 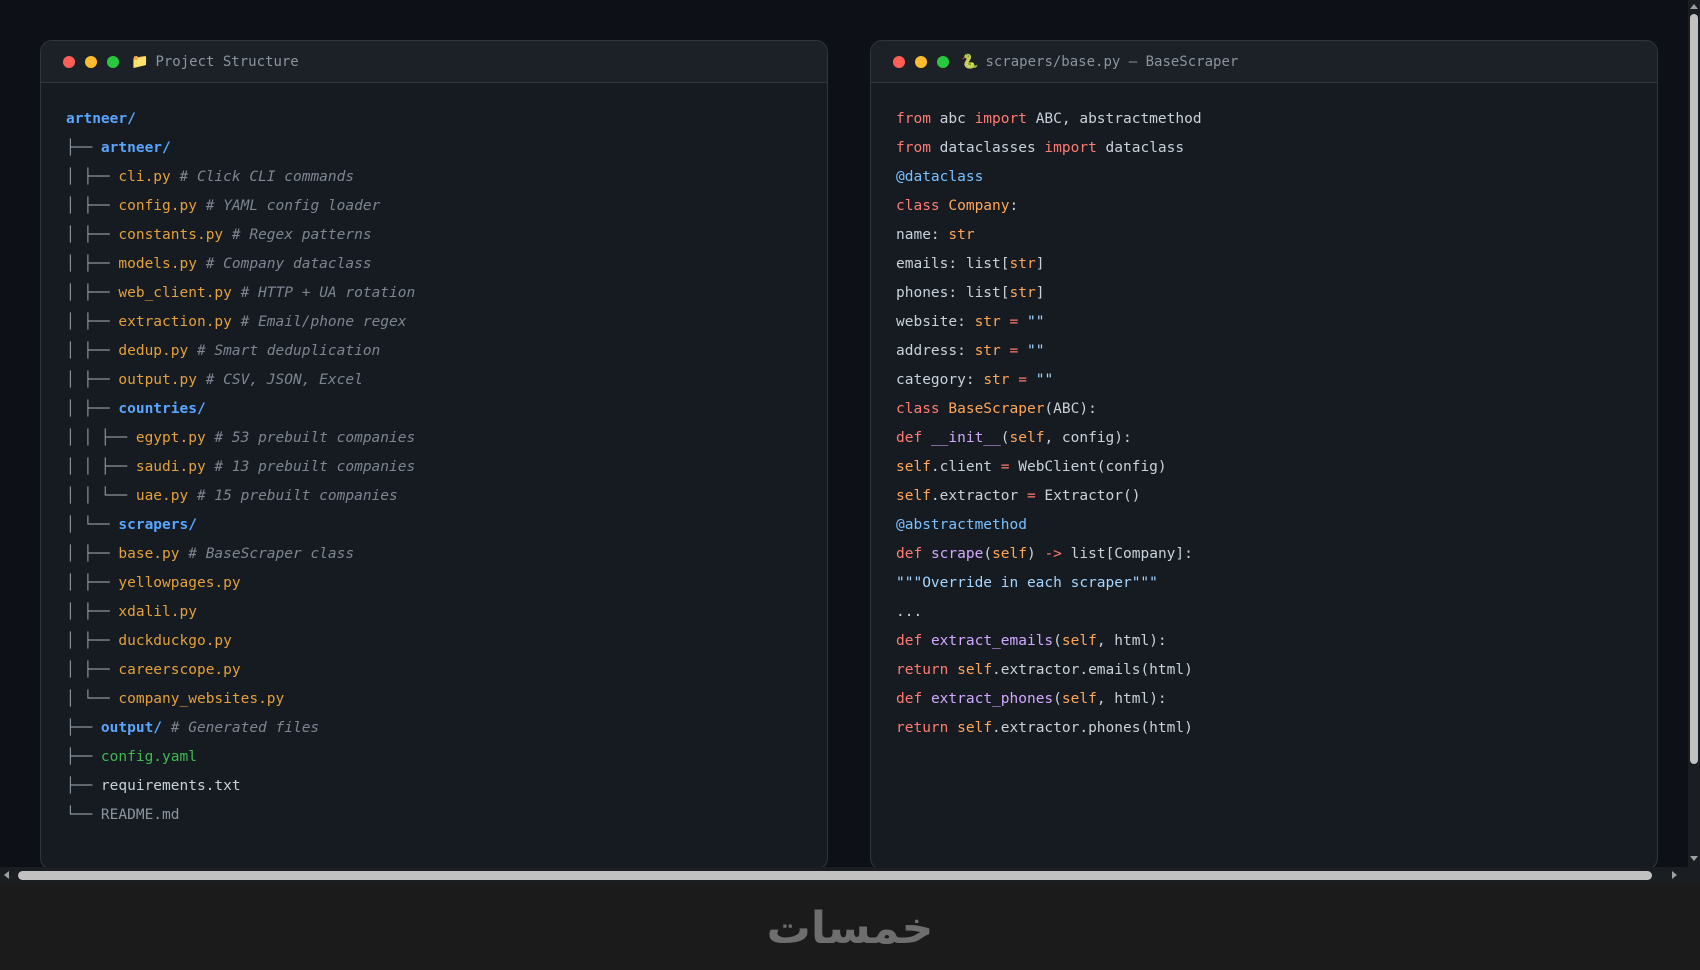 I want to click on tree-line: │ ├── careerscope.py, so click(x=446, y=670).